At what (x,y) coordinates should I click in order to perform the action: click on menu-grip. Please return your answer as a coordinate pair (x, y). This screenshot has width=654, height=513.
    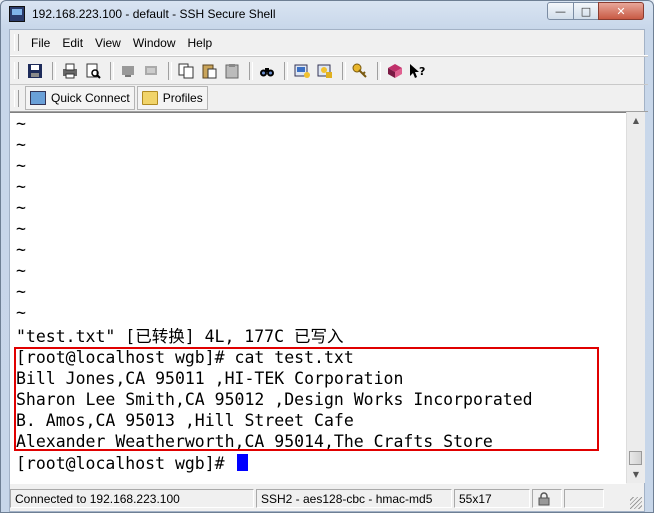
    Looking at the image, I should click on (16, 42).